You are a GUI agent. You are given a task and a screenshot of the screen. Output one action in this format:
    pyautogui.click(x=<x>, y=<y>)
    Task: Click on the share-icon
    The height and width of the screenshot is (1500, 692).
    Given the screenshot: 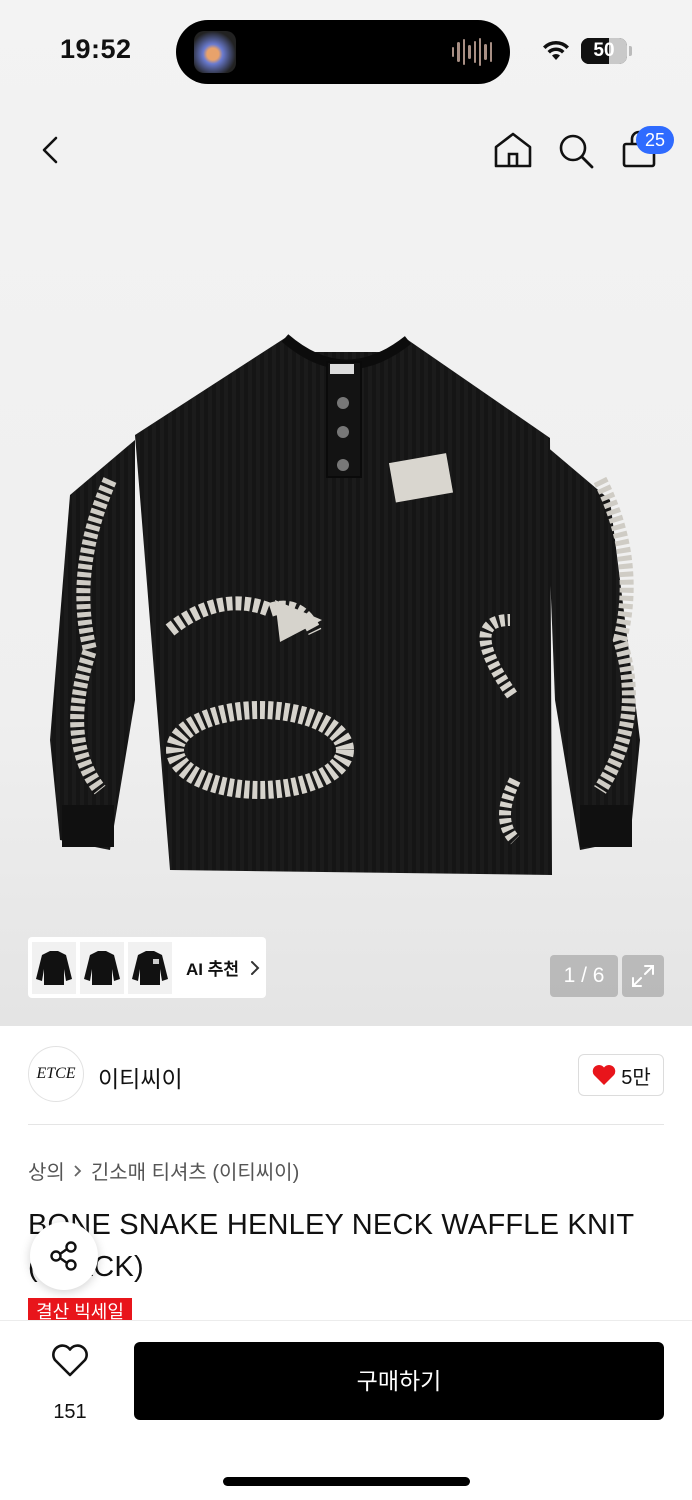 What is the action you would take?
    pyautogui.click(x=63, y=1256)
    